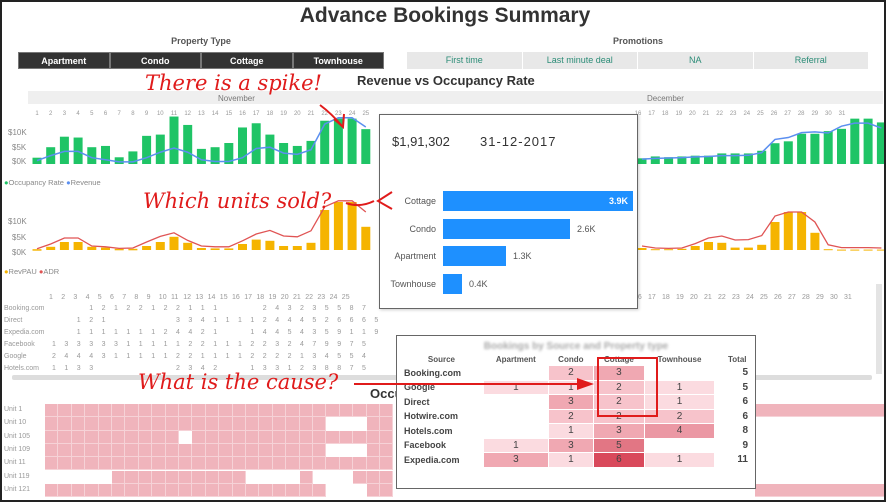 Image resolution: width=886 pixels, height=502 pixels. Describe the element at coordinates (360, 203) in the screenshot. I see `units-arrow` at that location.